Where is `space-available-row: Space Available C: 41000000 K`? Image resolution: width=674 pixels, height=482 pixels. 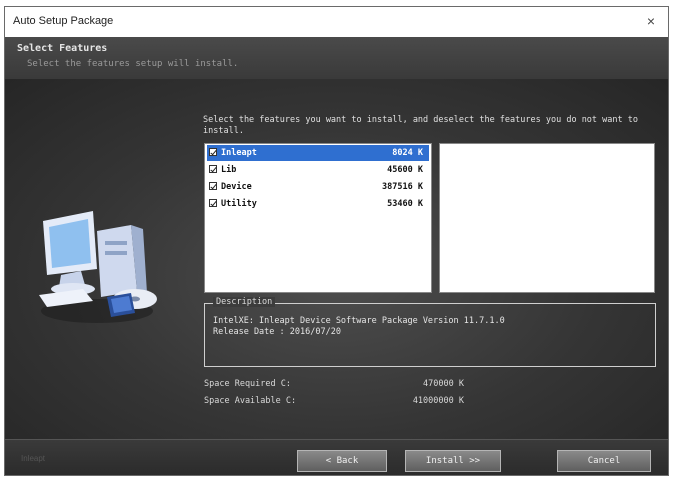 space-available-row: Space Available C: 41000000 K is located at coordinates (334, 402).